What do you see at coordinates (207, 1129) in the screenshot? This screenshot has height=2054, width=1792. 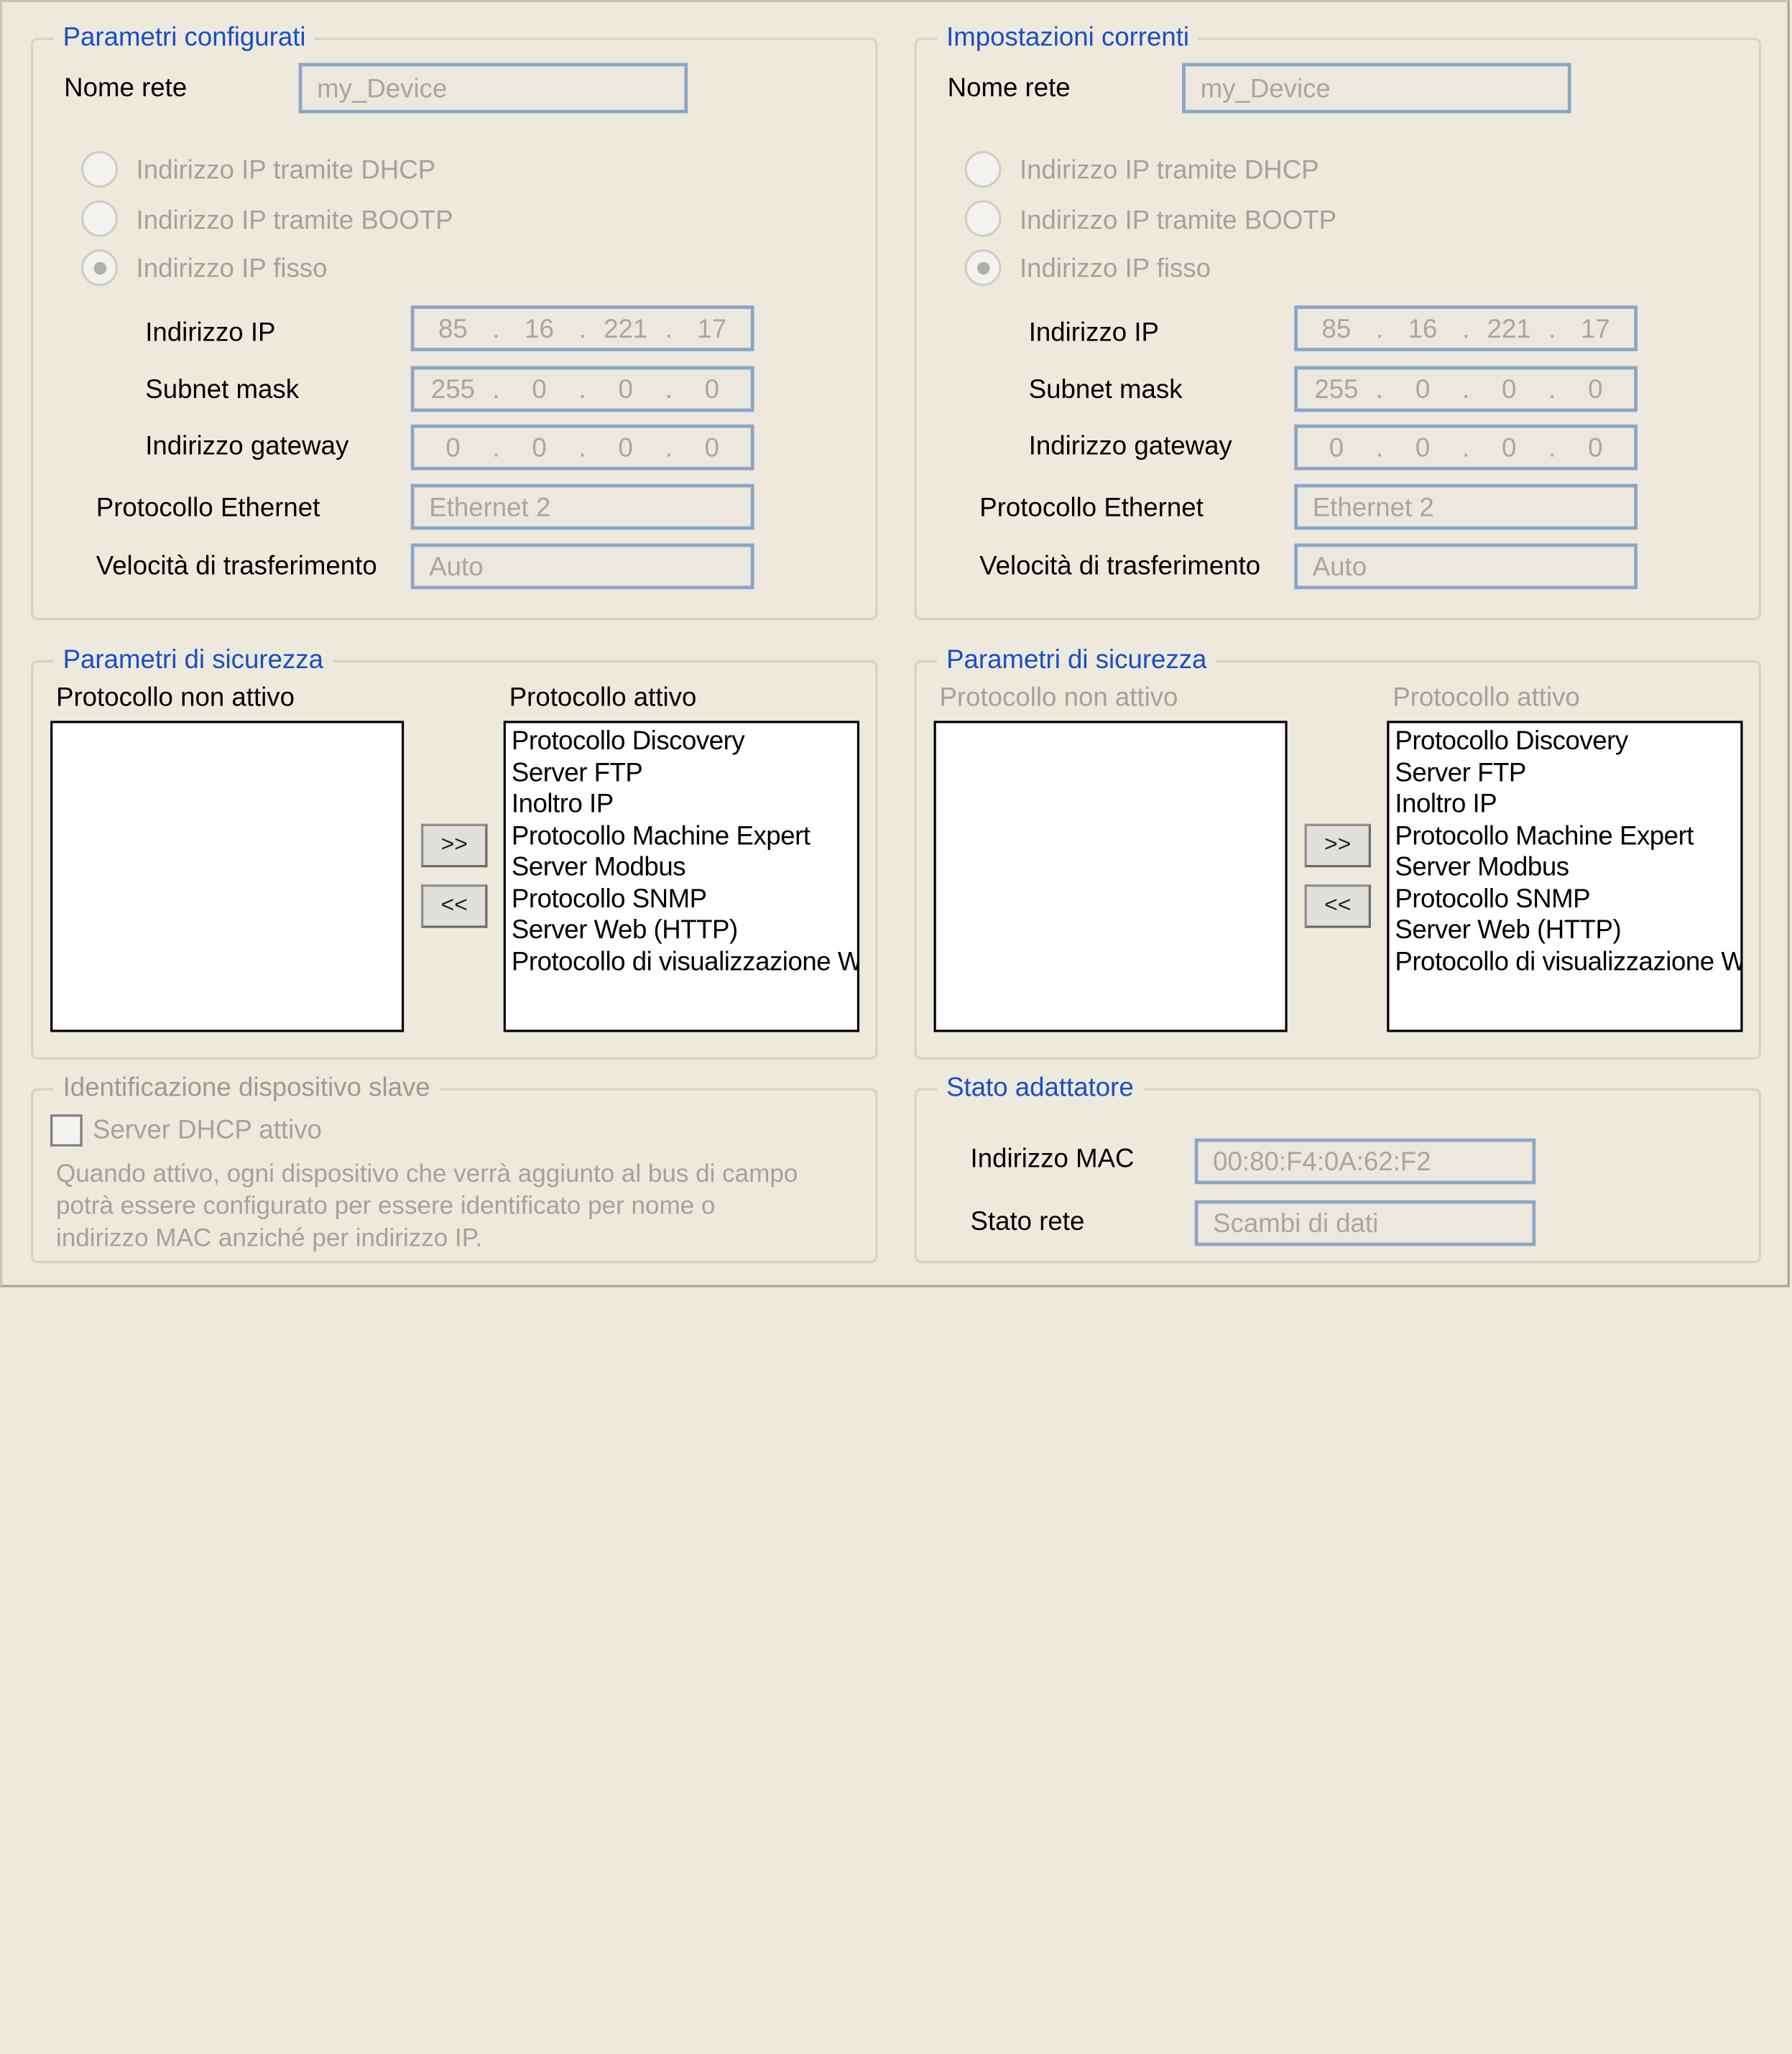 I see `dhcp-server-label: Server DHCP attivo` at bounding box center [207, 1129].